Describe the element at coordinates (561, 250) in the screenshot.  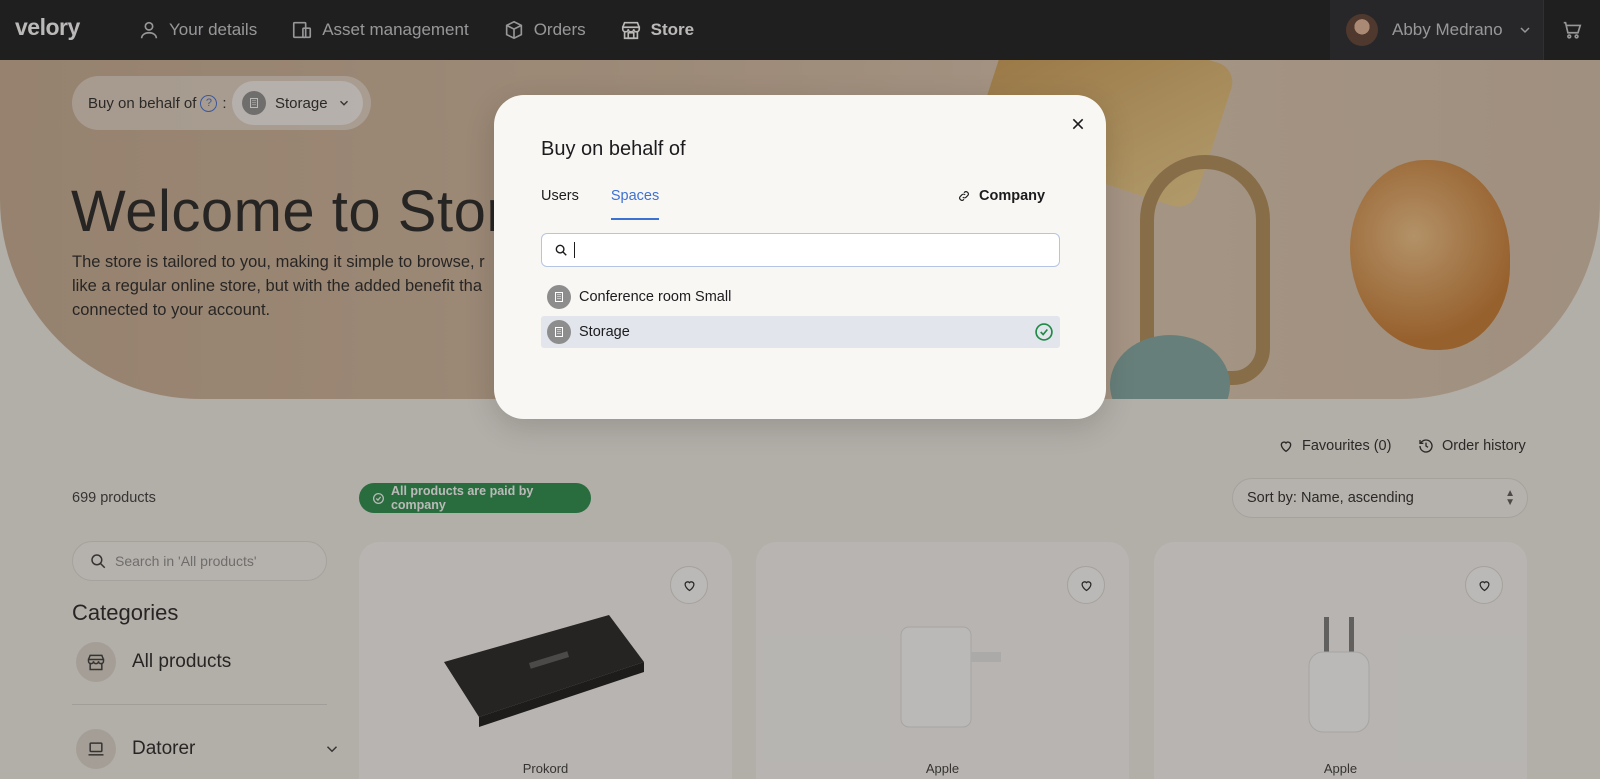
I see `search-icon` at that location.